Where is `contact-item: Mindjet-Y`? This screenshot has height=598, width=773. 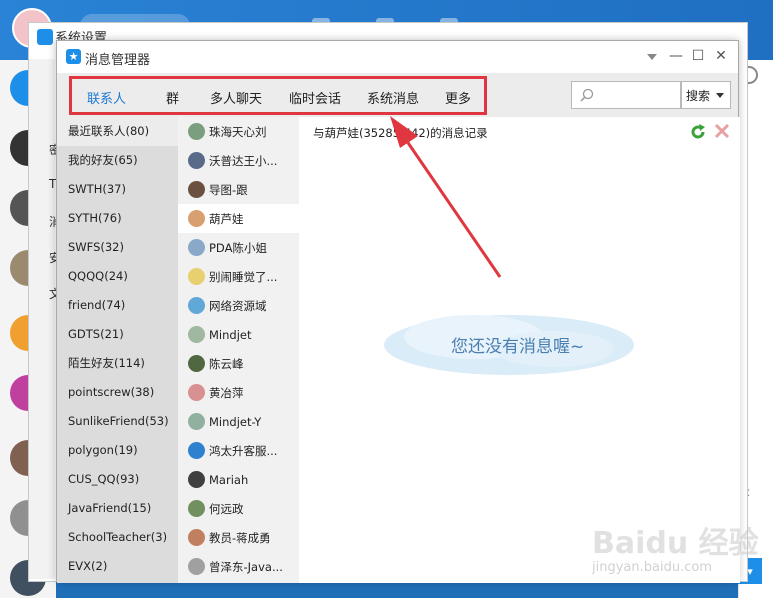
contact-item: Mindjet-Y is located at coordinates (238, 421).